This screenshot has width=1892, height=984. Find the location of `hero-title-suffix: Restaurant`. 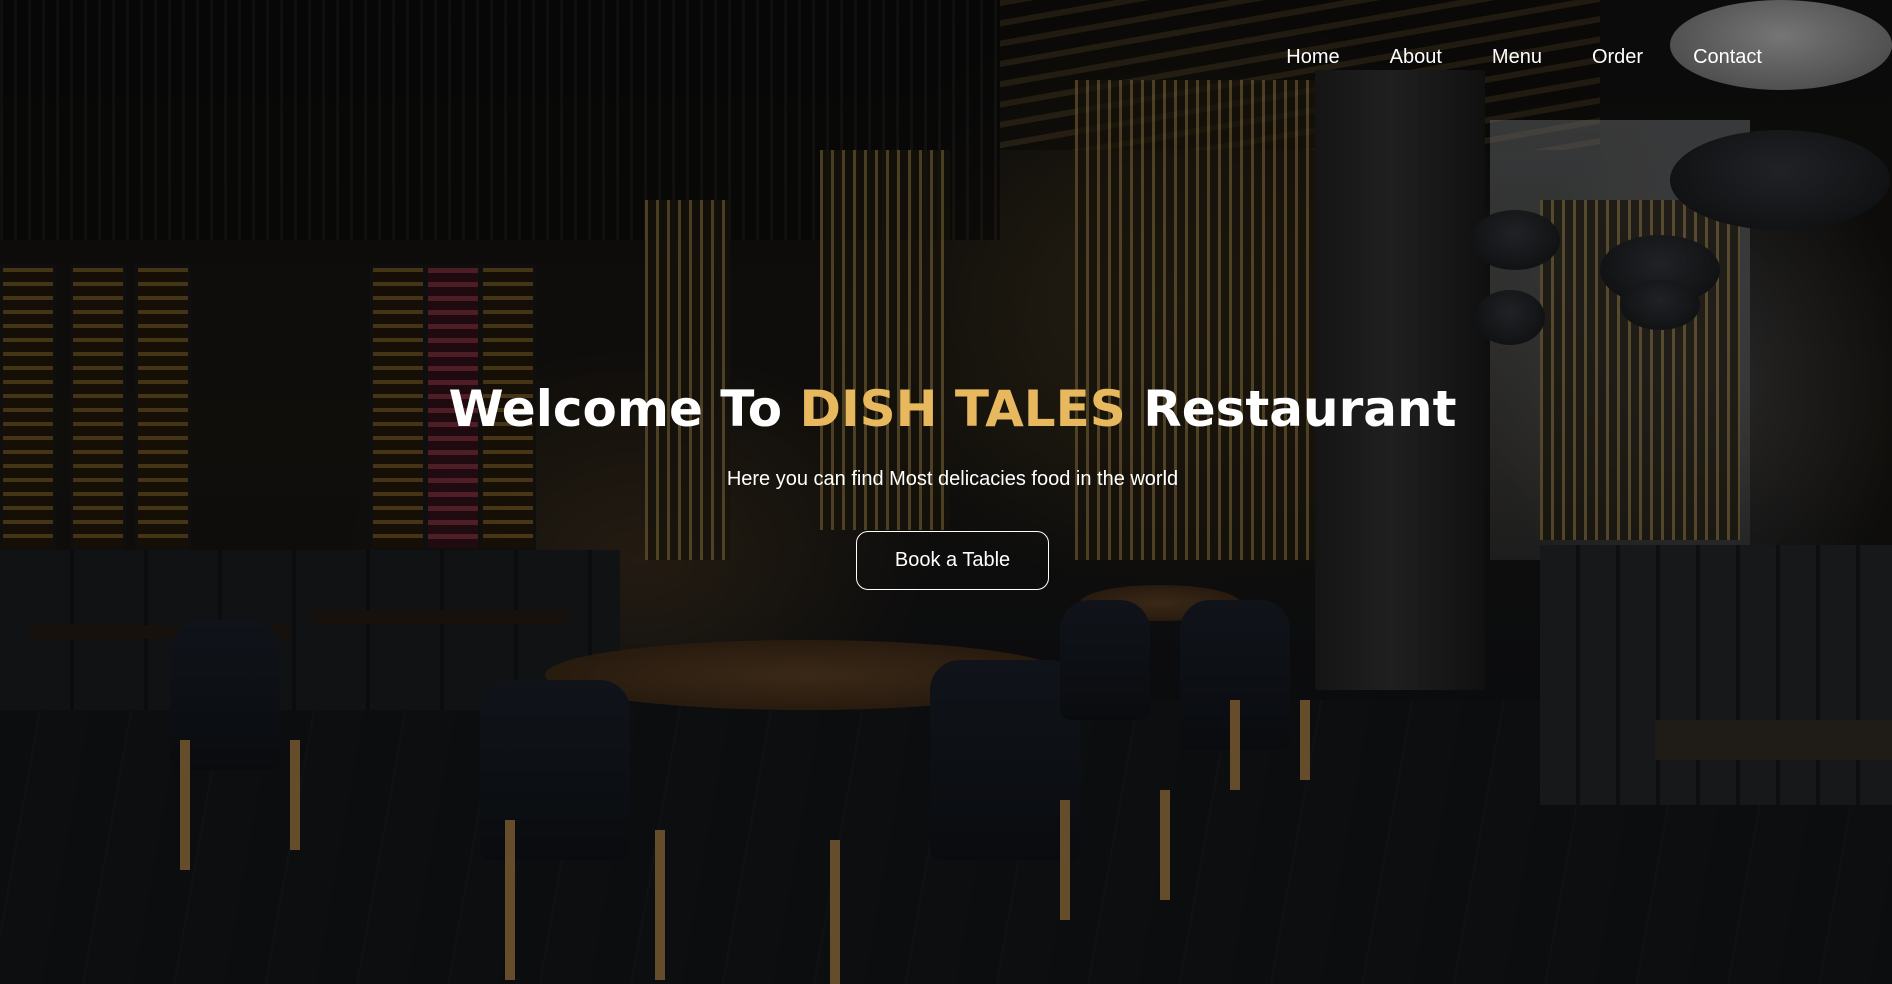

hero-title-suffix: Restaurant is located at coordinates (1291, 409).